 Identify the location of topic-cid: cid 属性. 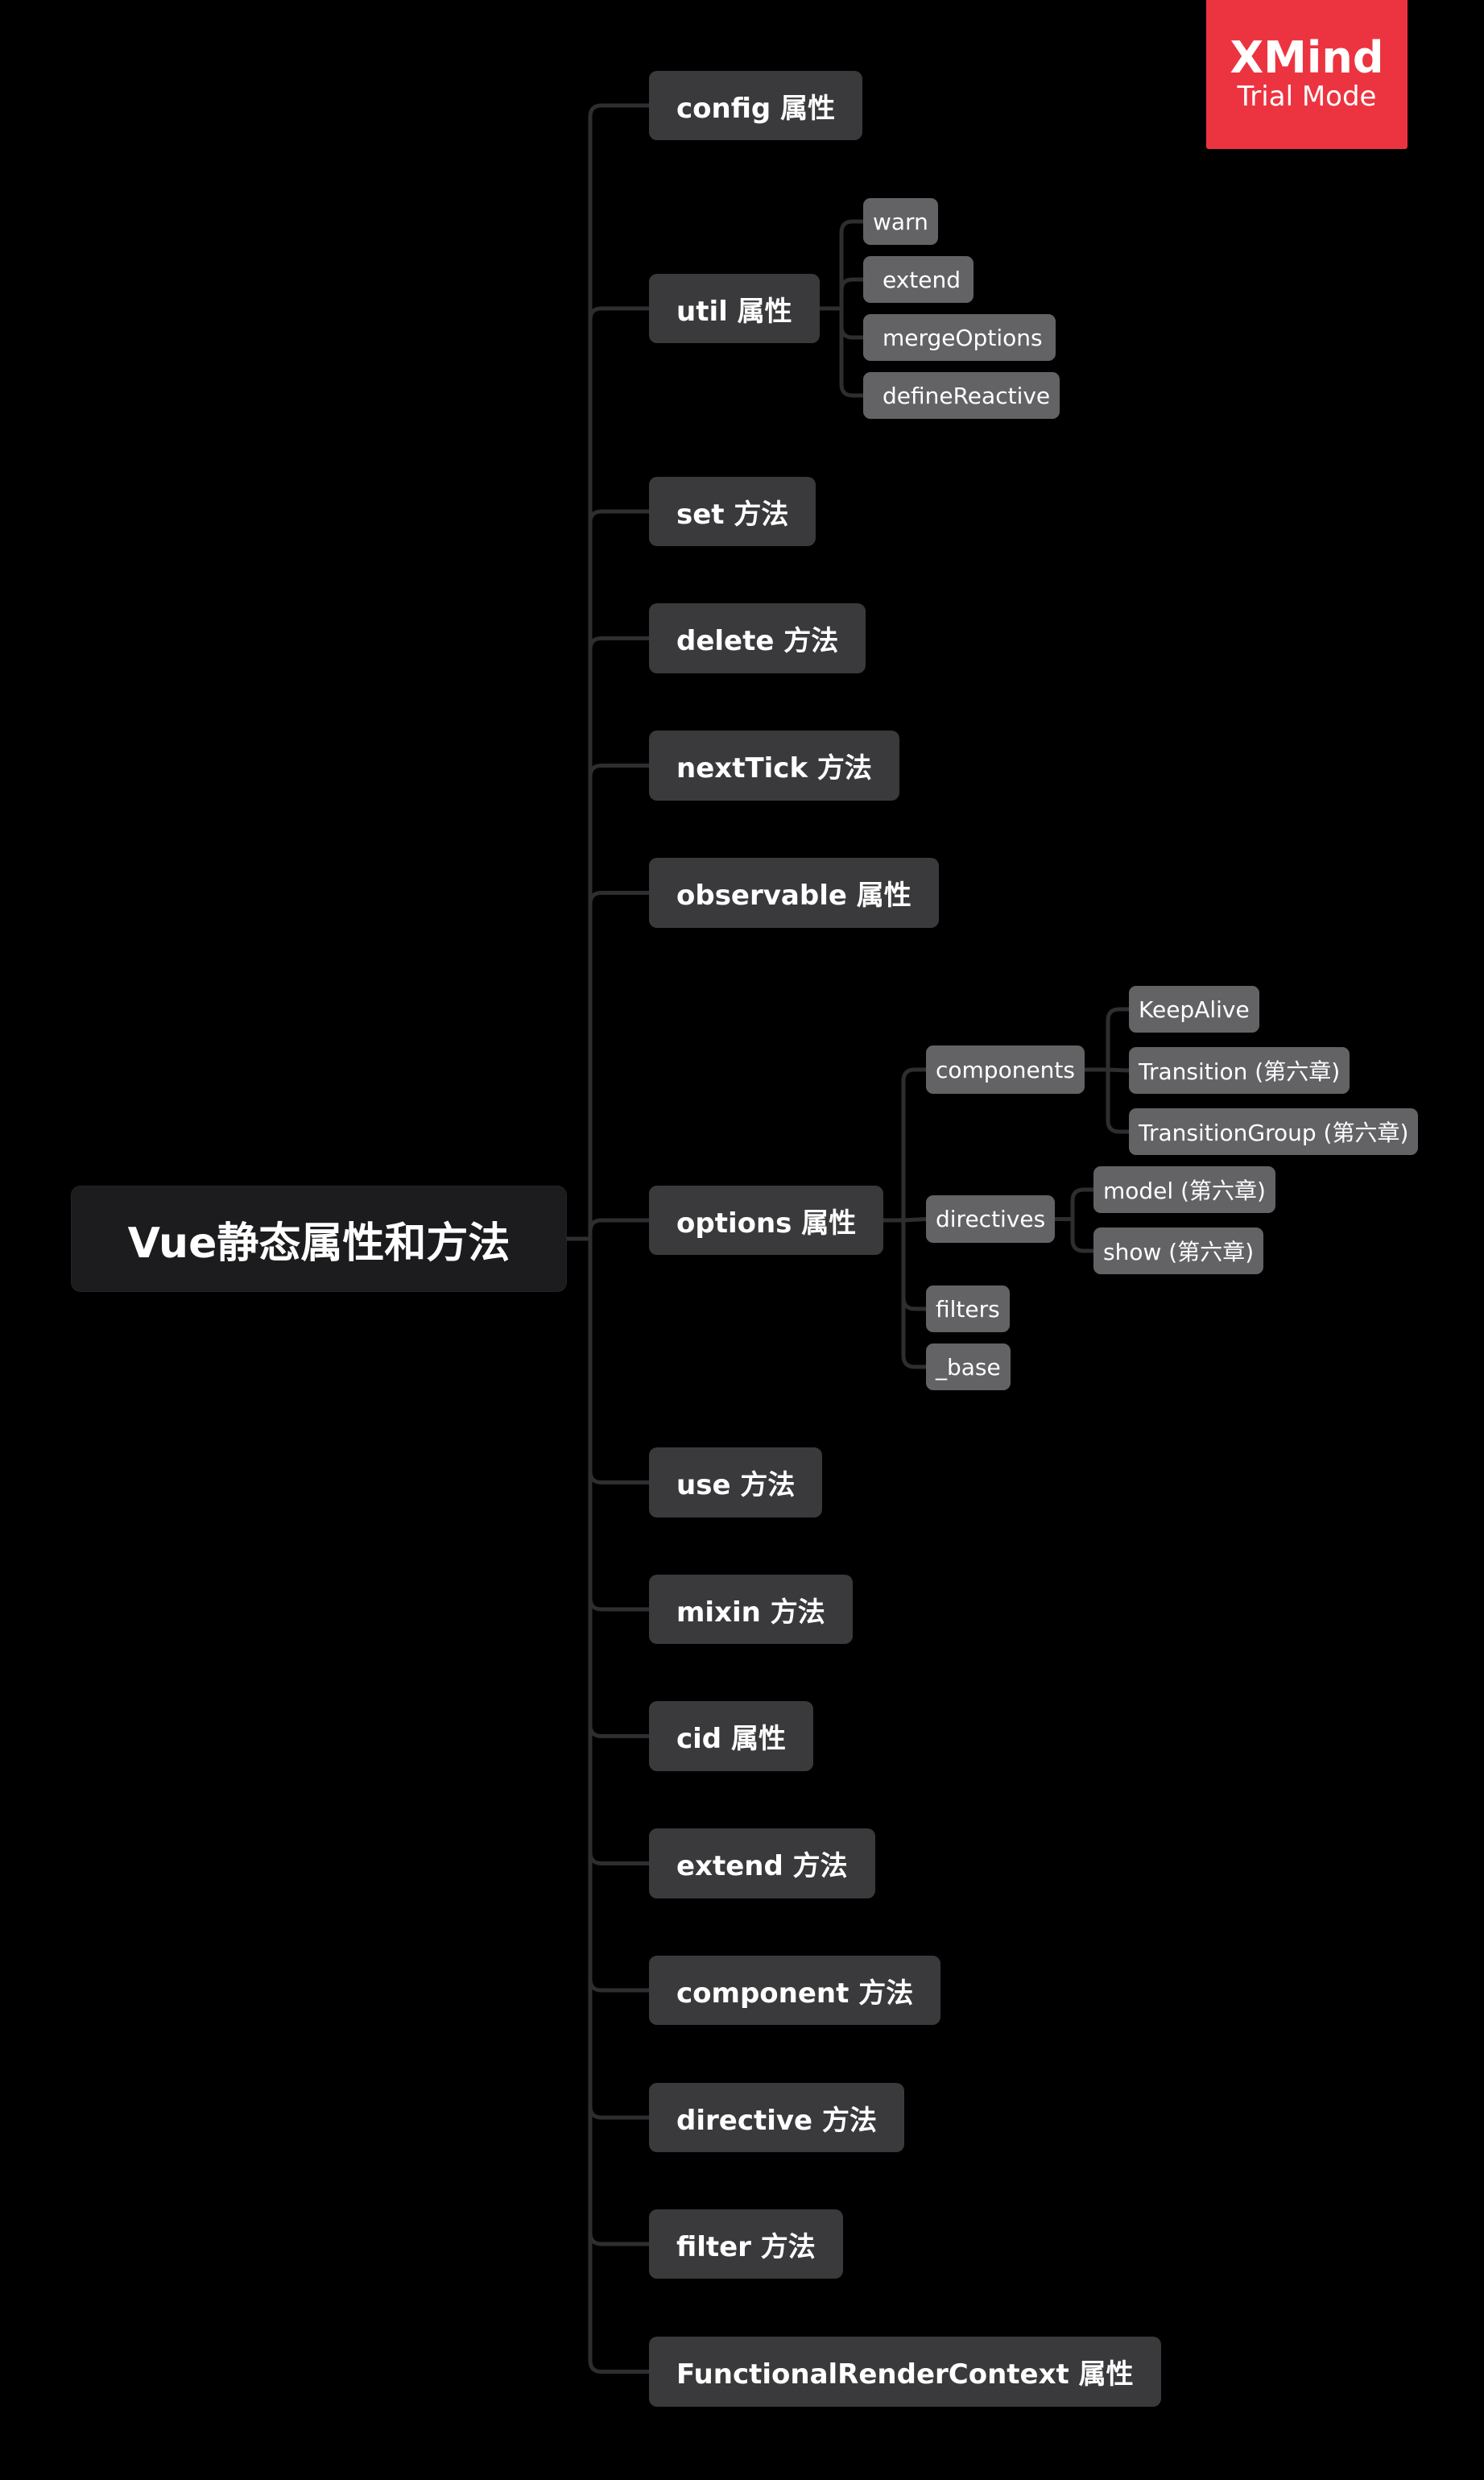
(731, 1736).